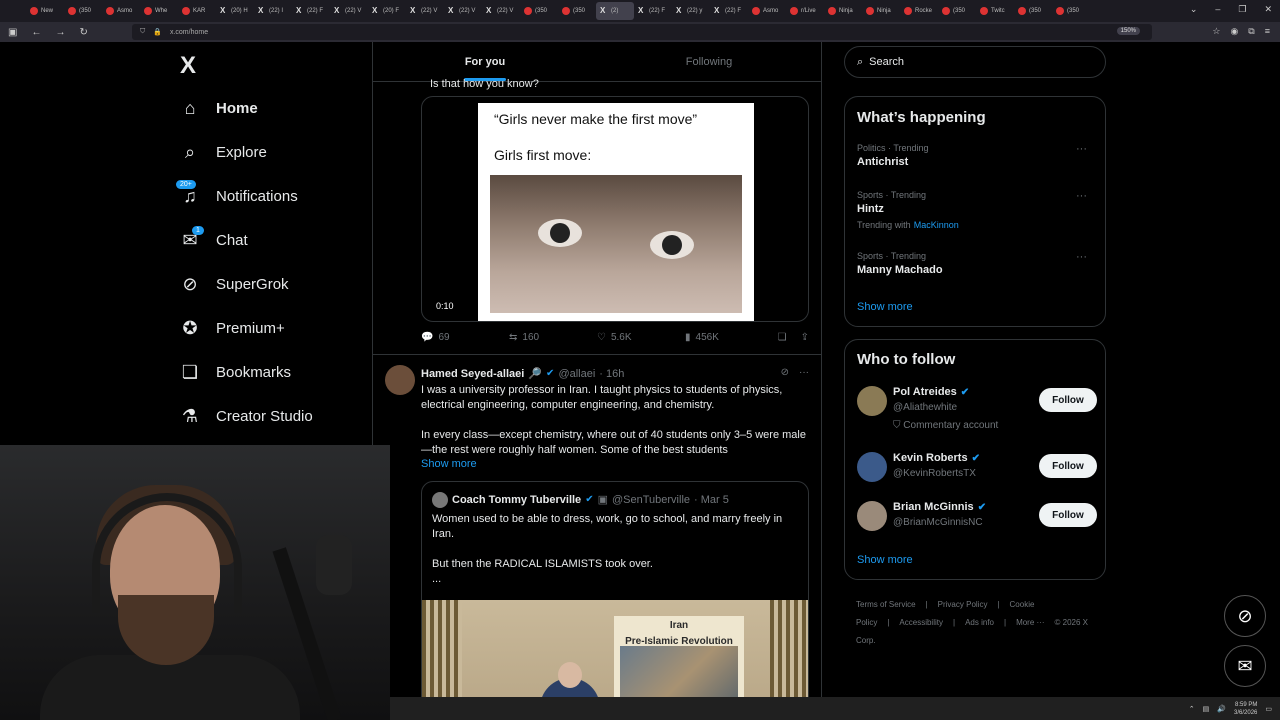 The width and height of the screenshot is (1280, 720). Describe the element at coordinates (1128, 31) in the screenshot. I see `zoom-level: 150%` at that location.